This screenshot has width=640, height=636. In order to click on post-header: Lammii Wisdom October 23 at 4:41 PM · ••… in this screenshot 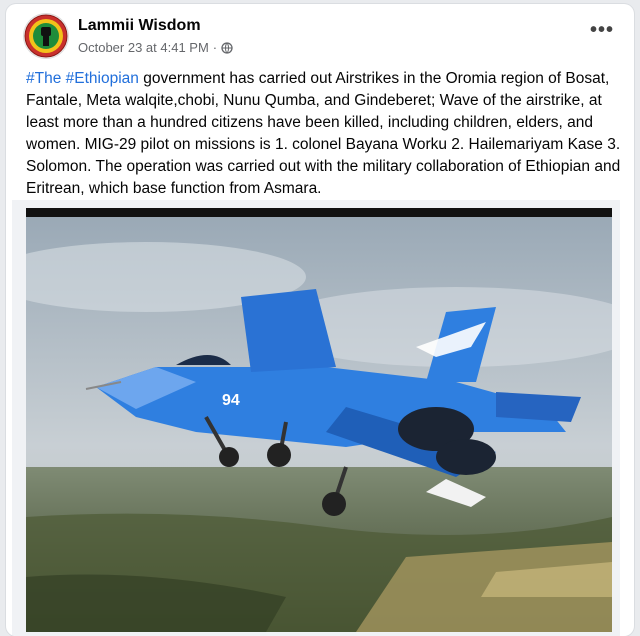, I will do `click(320, 35)`.